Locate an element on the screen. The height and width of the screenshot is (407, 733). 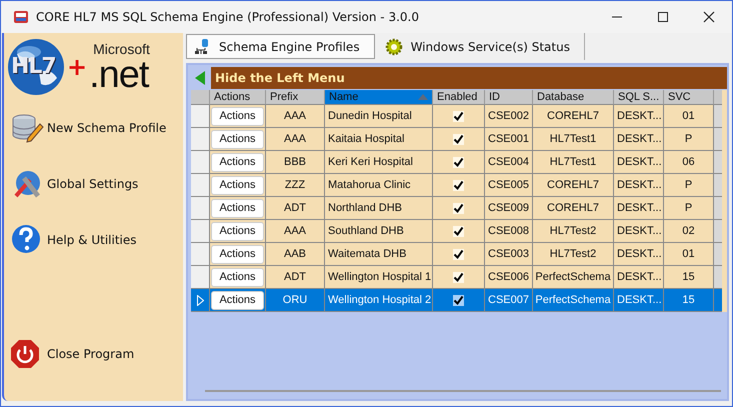
sidebar-item: Help & Utilities is located at coordinates (93, 240).